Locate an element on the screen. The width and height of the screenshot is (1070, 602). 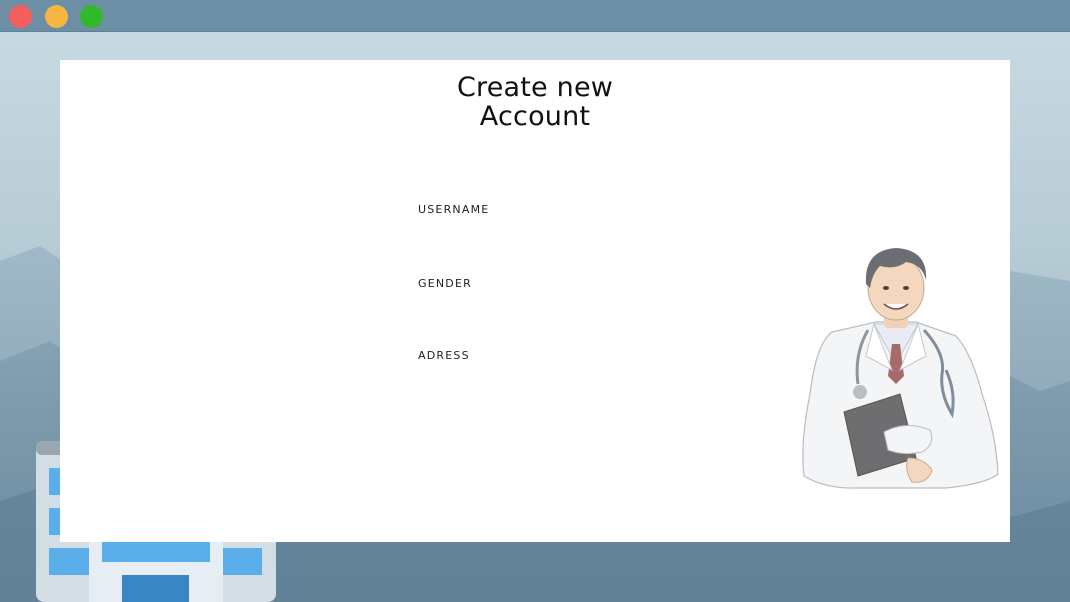
gender-label: GENDER is located at coordinates (445, 283).